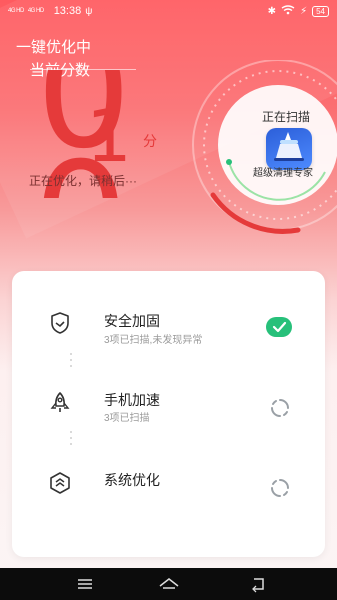 The height and width of the screenshot is (600, 337). Describe the element at coordinates (132, 480) in the screenshot. I see `task-title: 系统优化` at that location.